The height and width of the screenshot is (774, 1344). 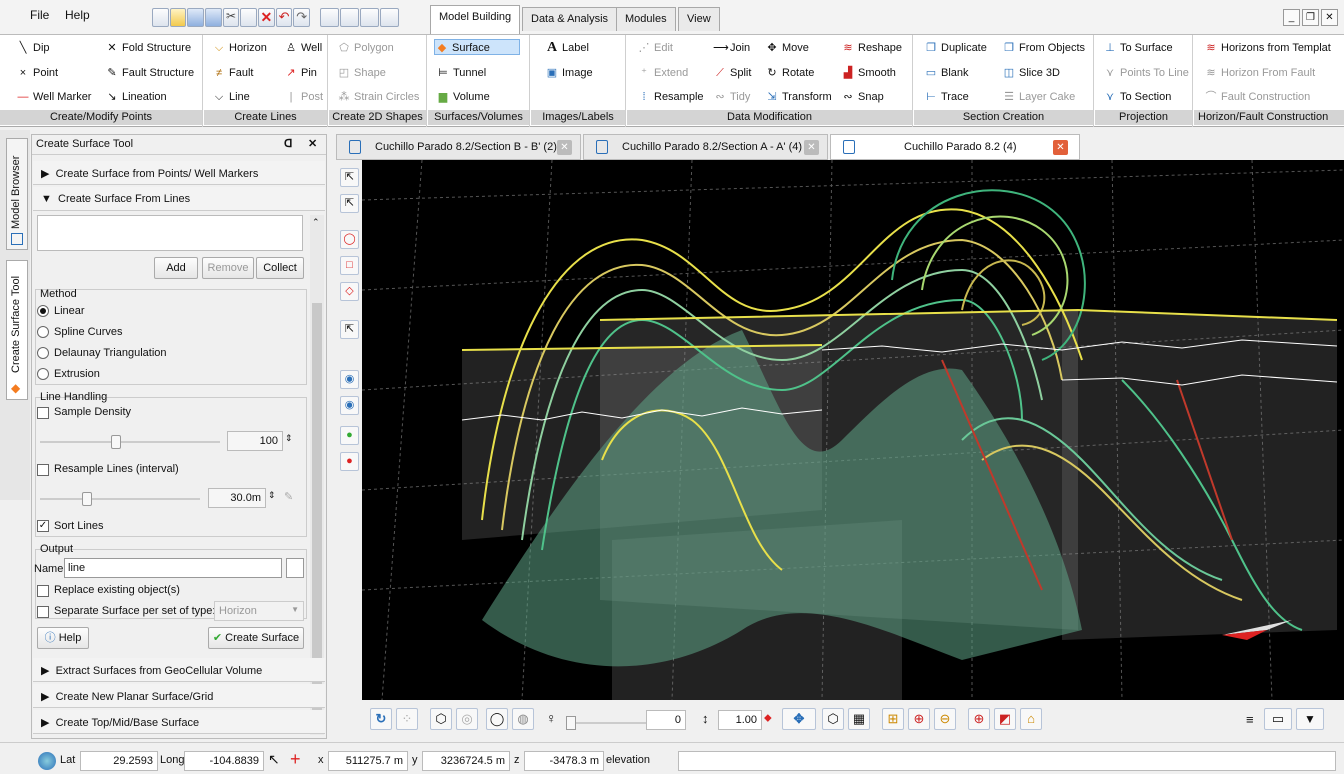 I want to click on section-top-mid-base: ▶ Create Top/Mid/Base Surface, so click(x=179, y=722).